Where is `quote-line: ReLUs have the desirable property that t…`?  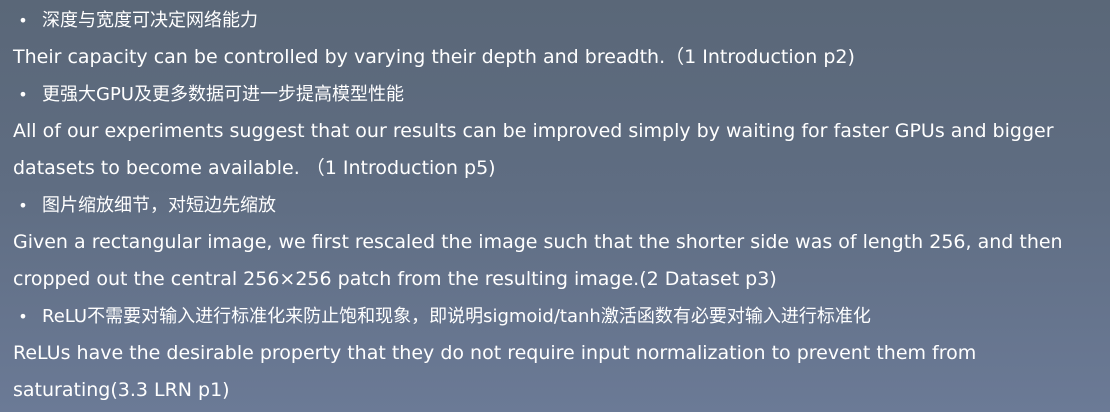
quote-line: ReLUs have the desirable property that t… is located at coordinates (495, 353).